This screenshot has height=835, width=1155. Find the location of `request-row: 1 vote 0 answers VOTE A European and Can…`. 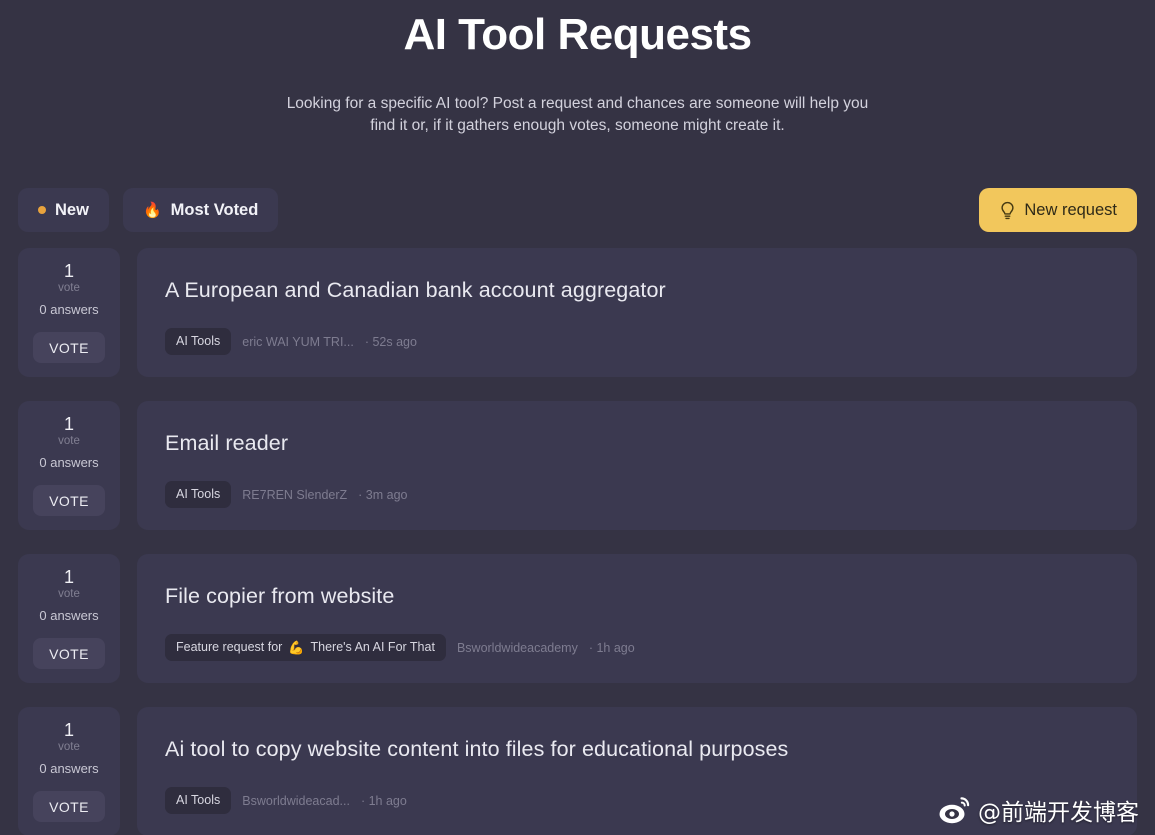

request-row: 1 vote 0 answers VOTE A European and Can… is located at coordinates (577, 312).